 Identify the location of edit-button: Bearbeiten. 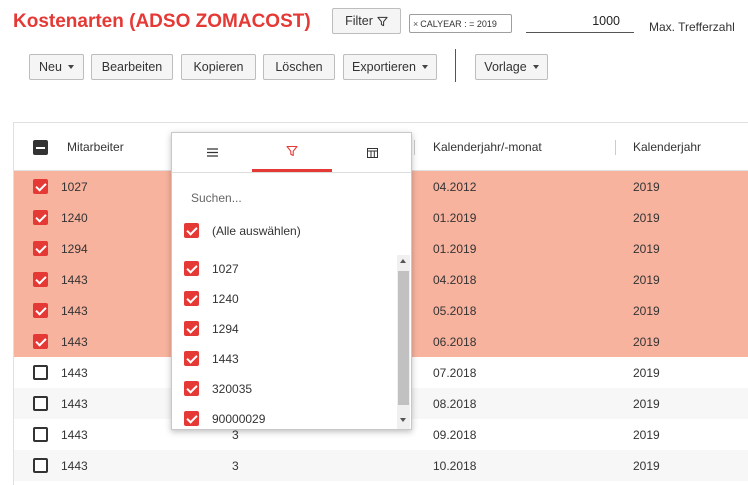
(132, 67).